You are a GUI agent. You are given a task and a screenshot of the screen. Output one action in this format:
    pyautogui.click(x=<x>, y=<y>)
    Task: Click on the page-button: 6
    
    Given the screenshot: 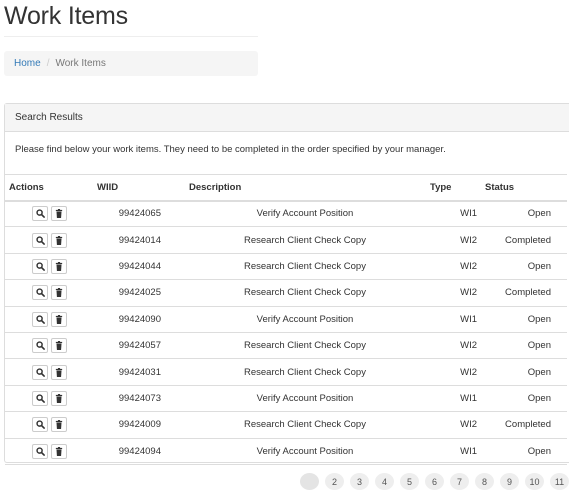 What is the action you would take?
    pyautogui.click(x=434, y=481)
    